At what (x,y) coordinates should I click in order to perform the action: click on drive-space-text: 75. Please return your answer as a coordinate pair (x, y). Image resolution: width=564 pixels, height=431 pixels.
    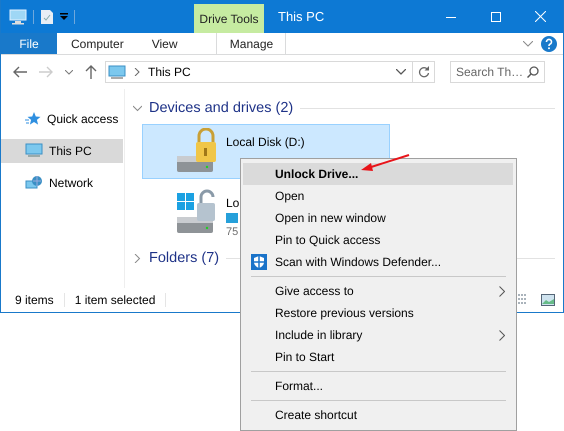
    Looking at the image, I should click on (233, 232).